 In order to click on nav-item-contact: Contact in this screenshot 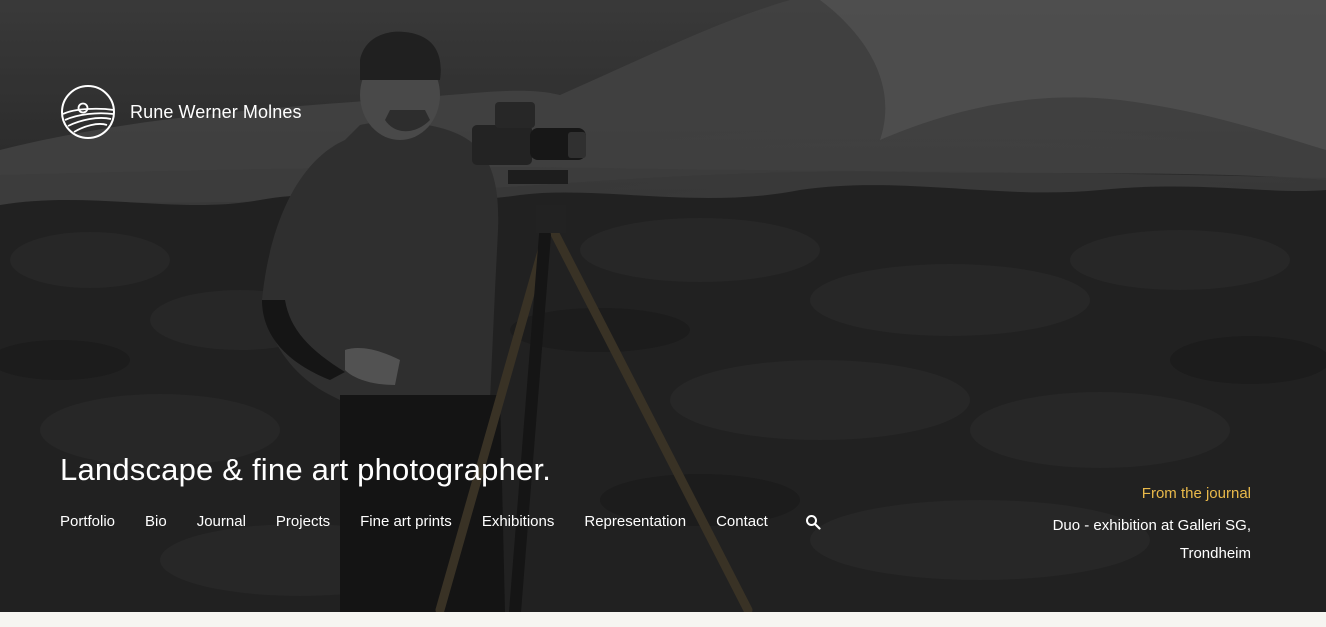, I will do `click(742, 521)`.